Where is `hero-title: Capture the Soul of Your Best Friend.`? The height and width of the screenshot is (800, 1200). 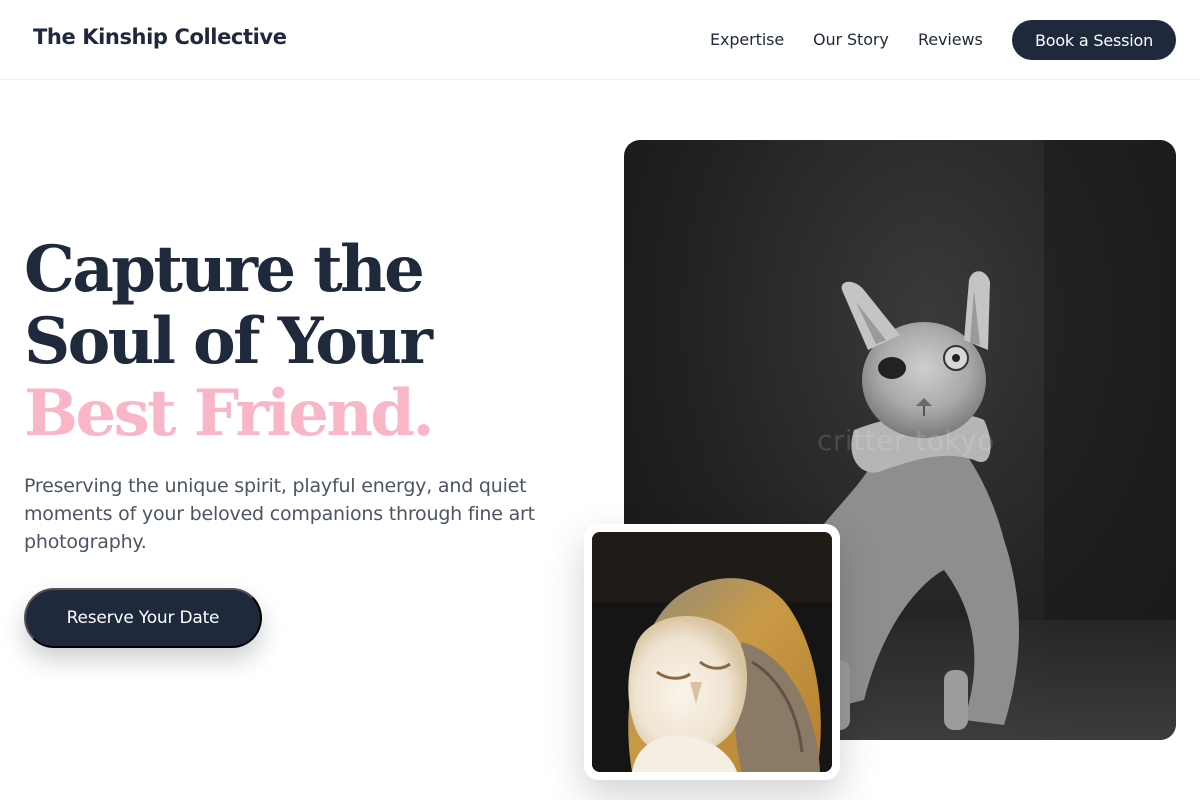
hero-title: Capture the Soul of Your Best Friend. is located at coordinates (304, 342).